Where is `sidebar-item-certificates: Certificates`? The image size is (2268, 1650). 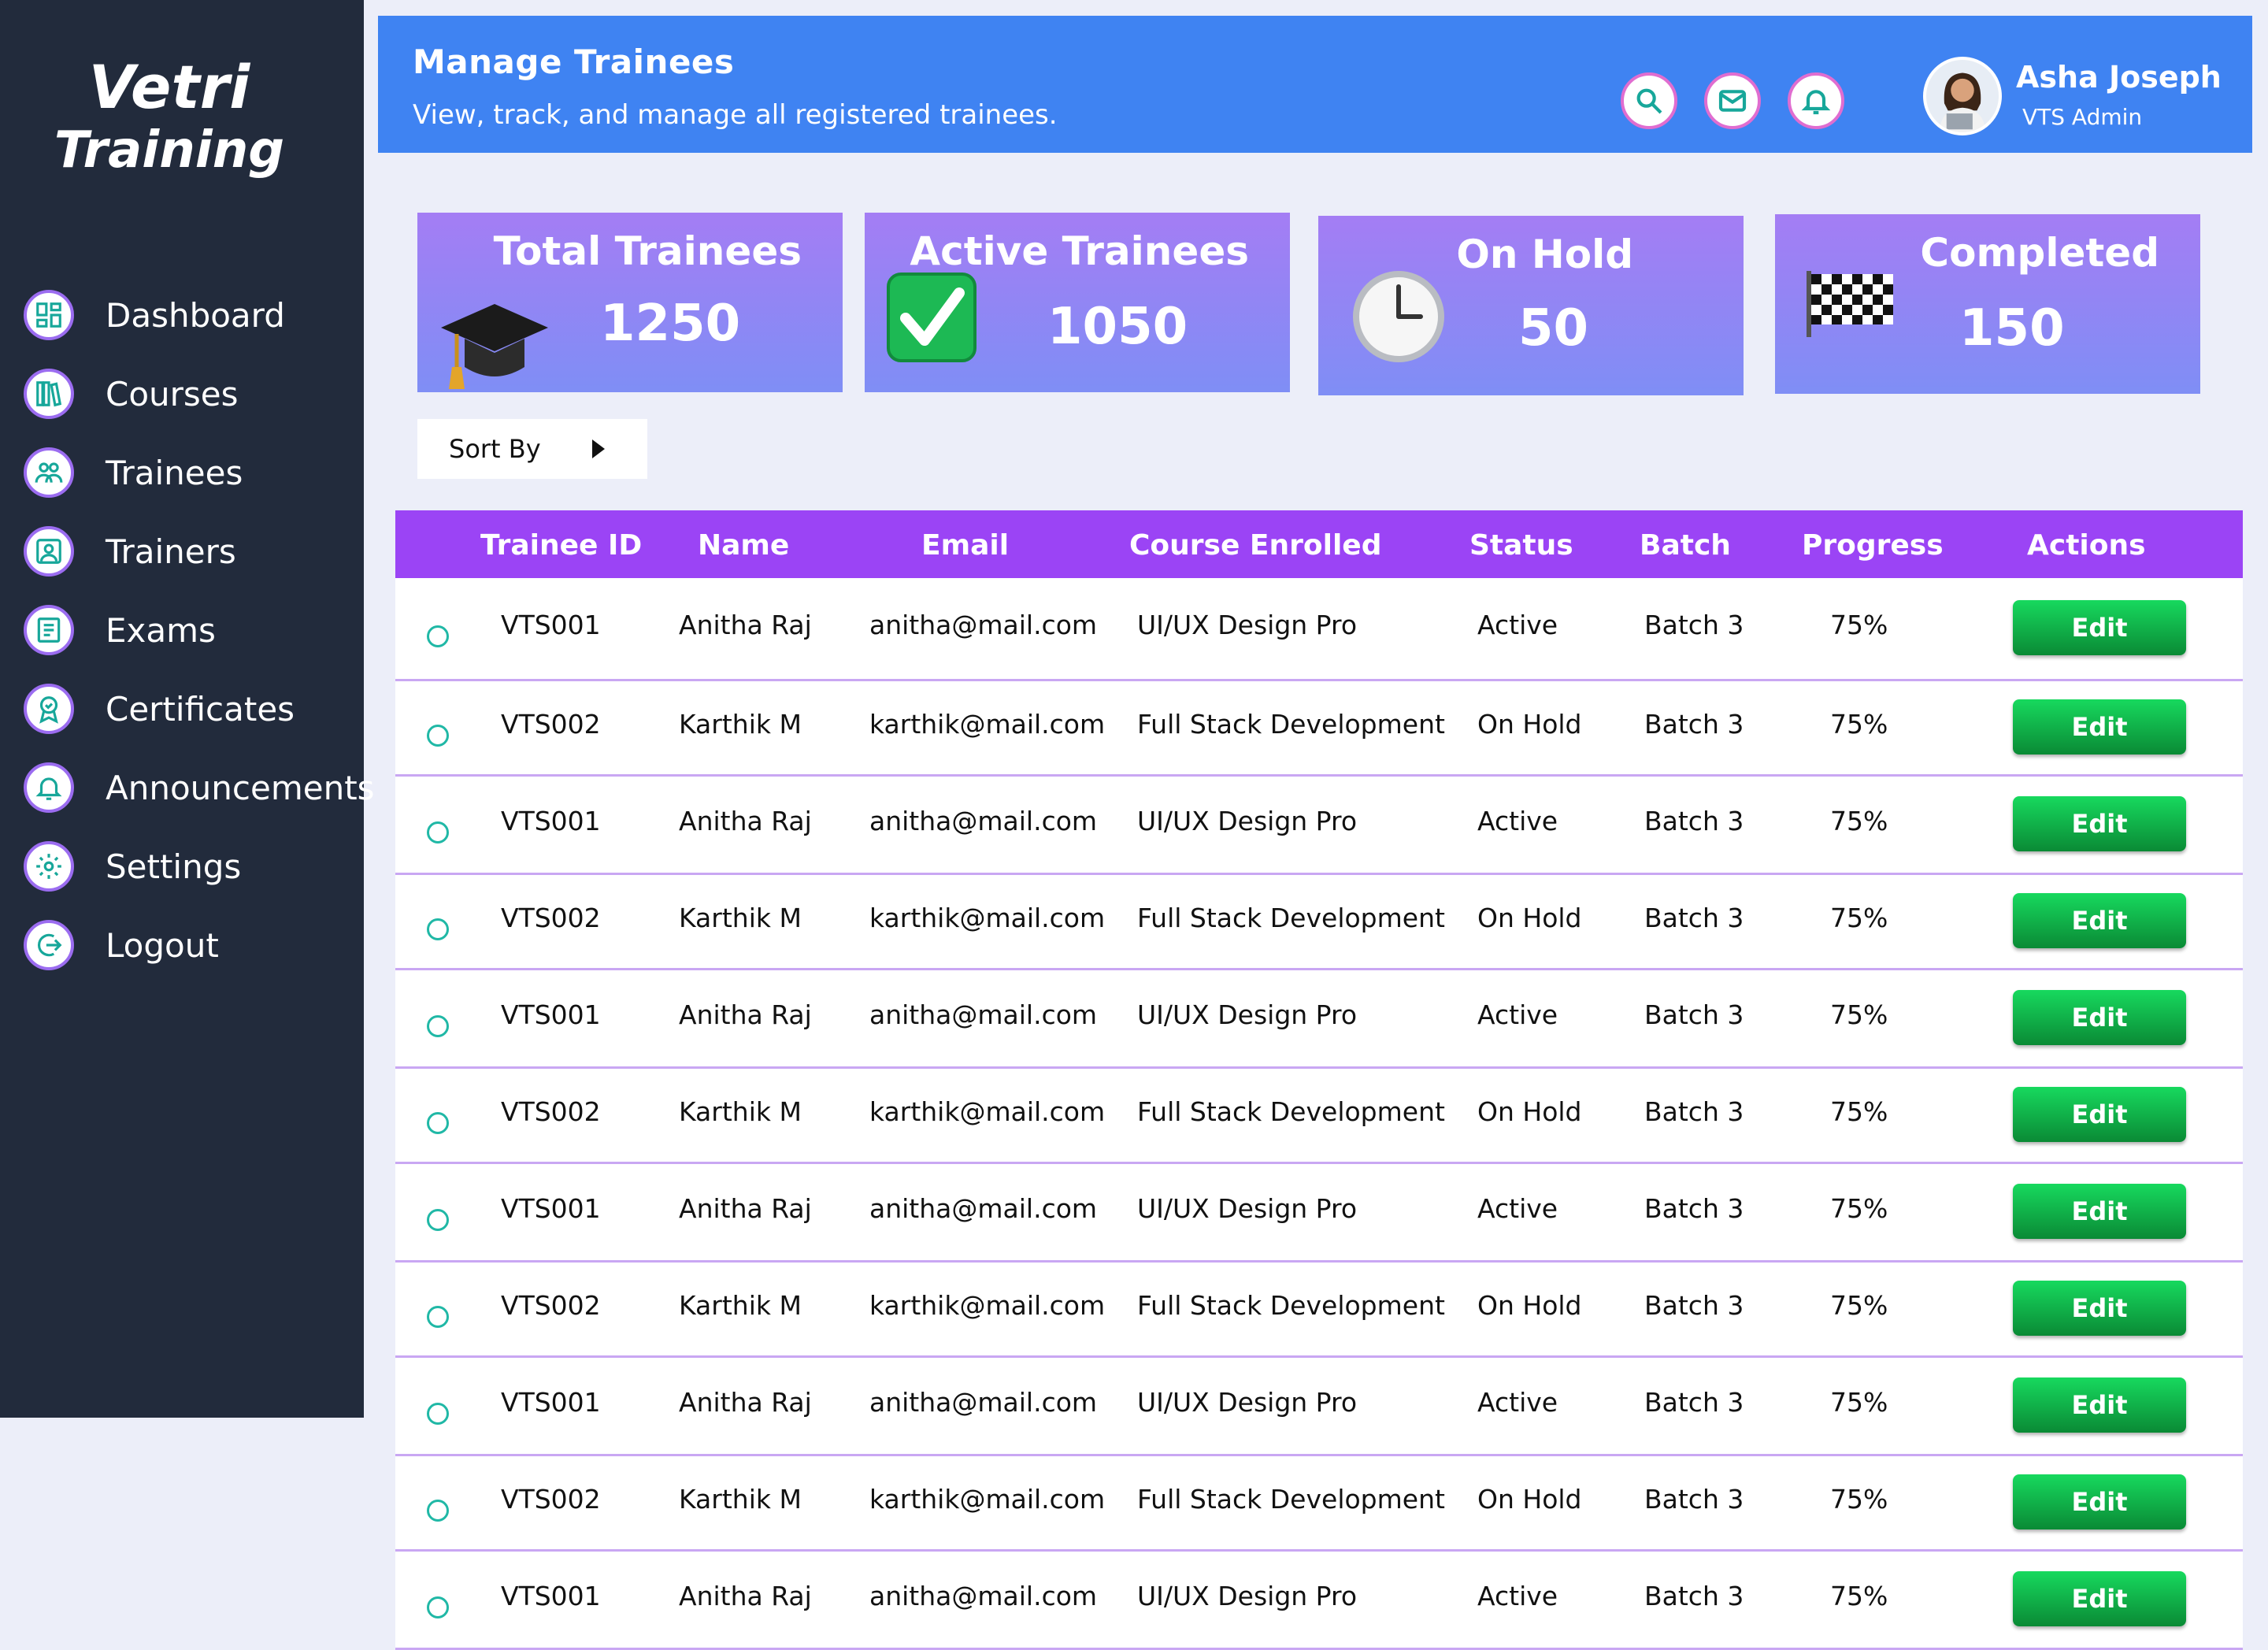
sidebar-item-certificates: Certificates is located at coordinates (199, 709).